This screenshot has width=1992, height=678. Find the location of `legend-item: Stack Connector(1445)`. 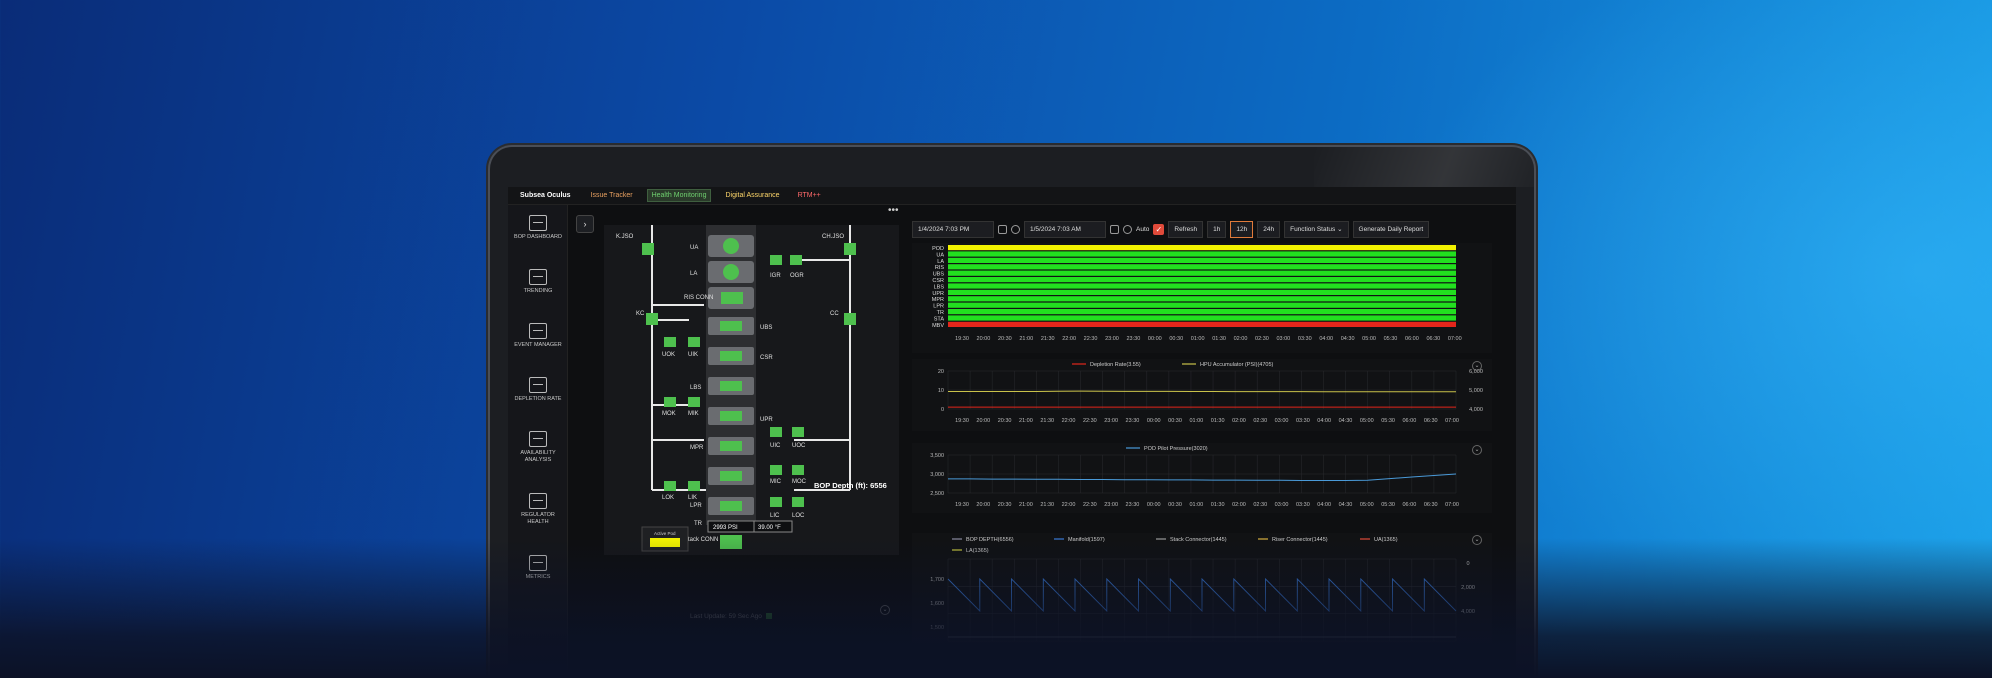

legend-item: Stack Connector(1445) is located at coordinates (1198, 540).